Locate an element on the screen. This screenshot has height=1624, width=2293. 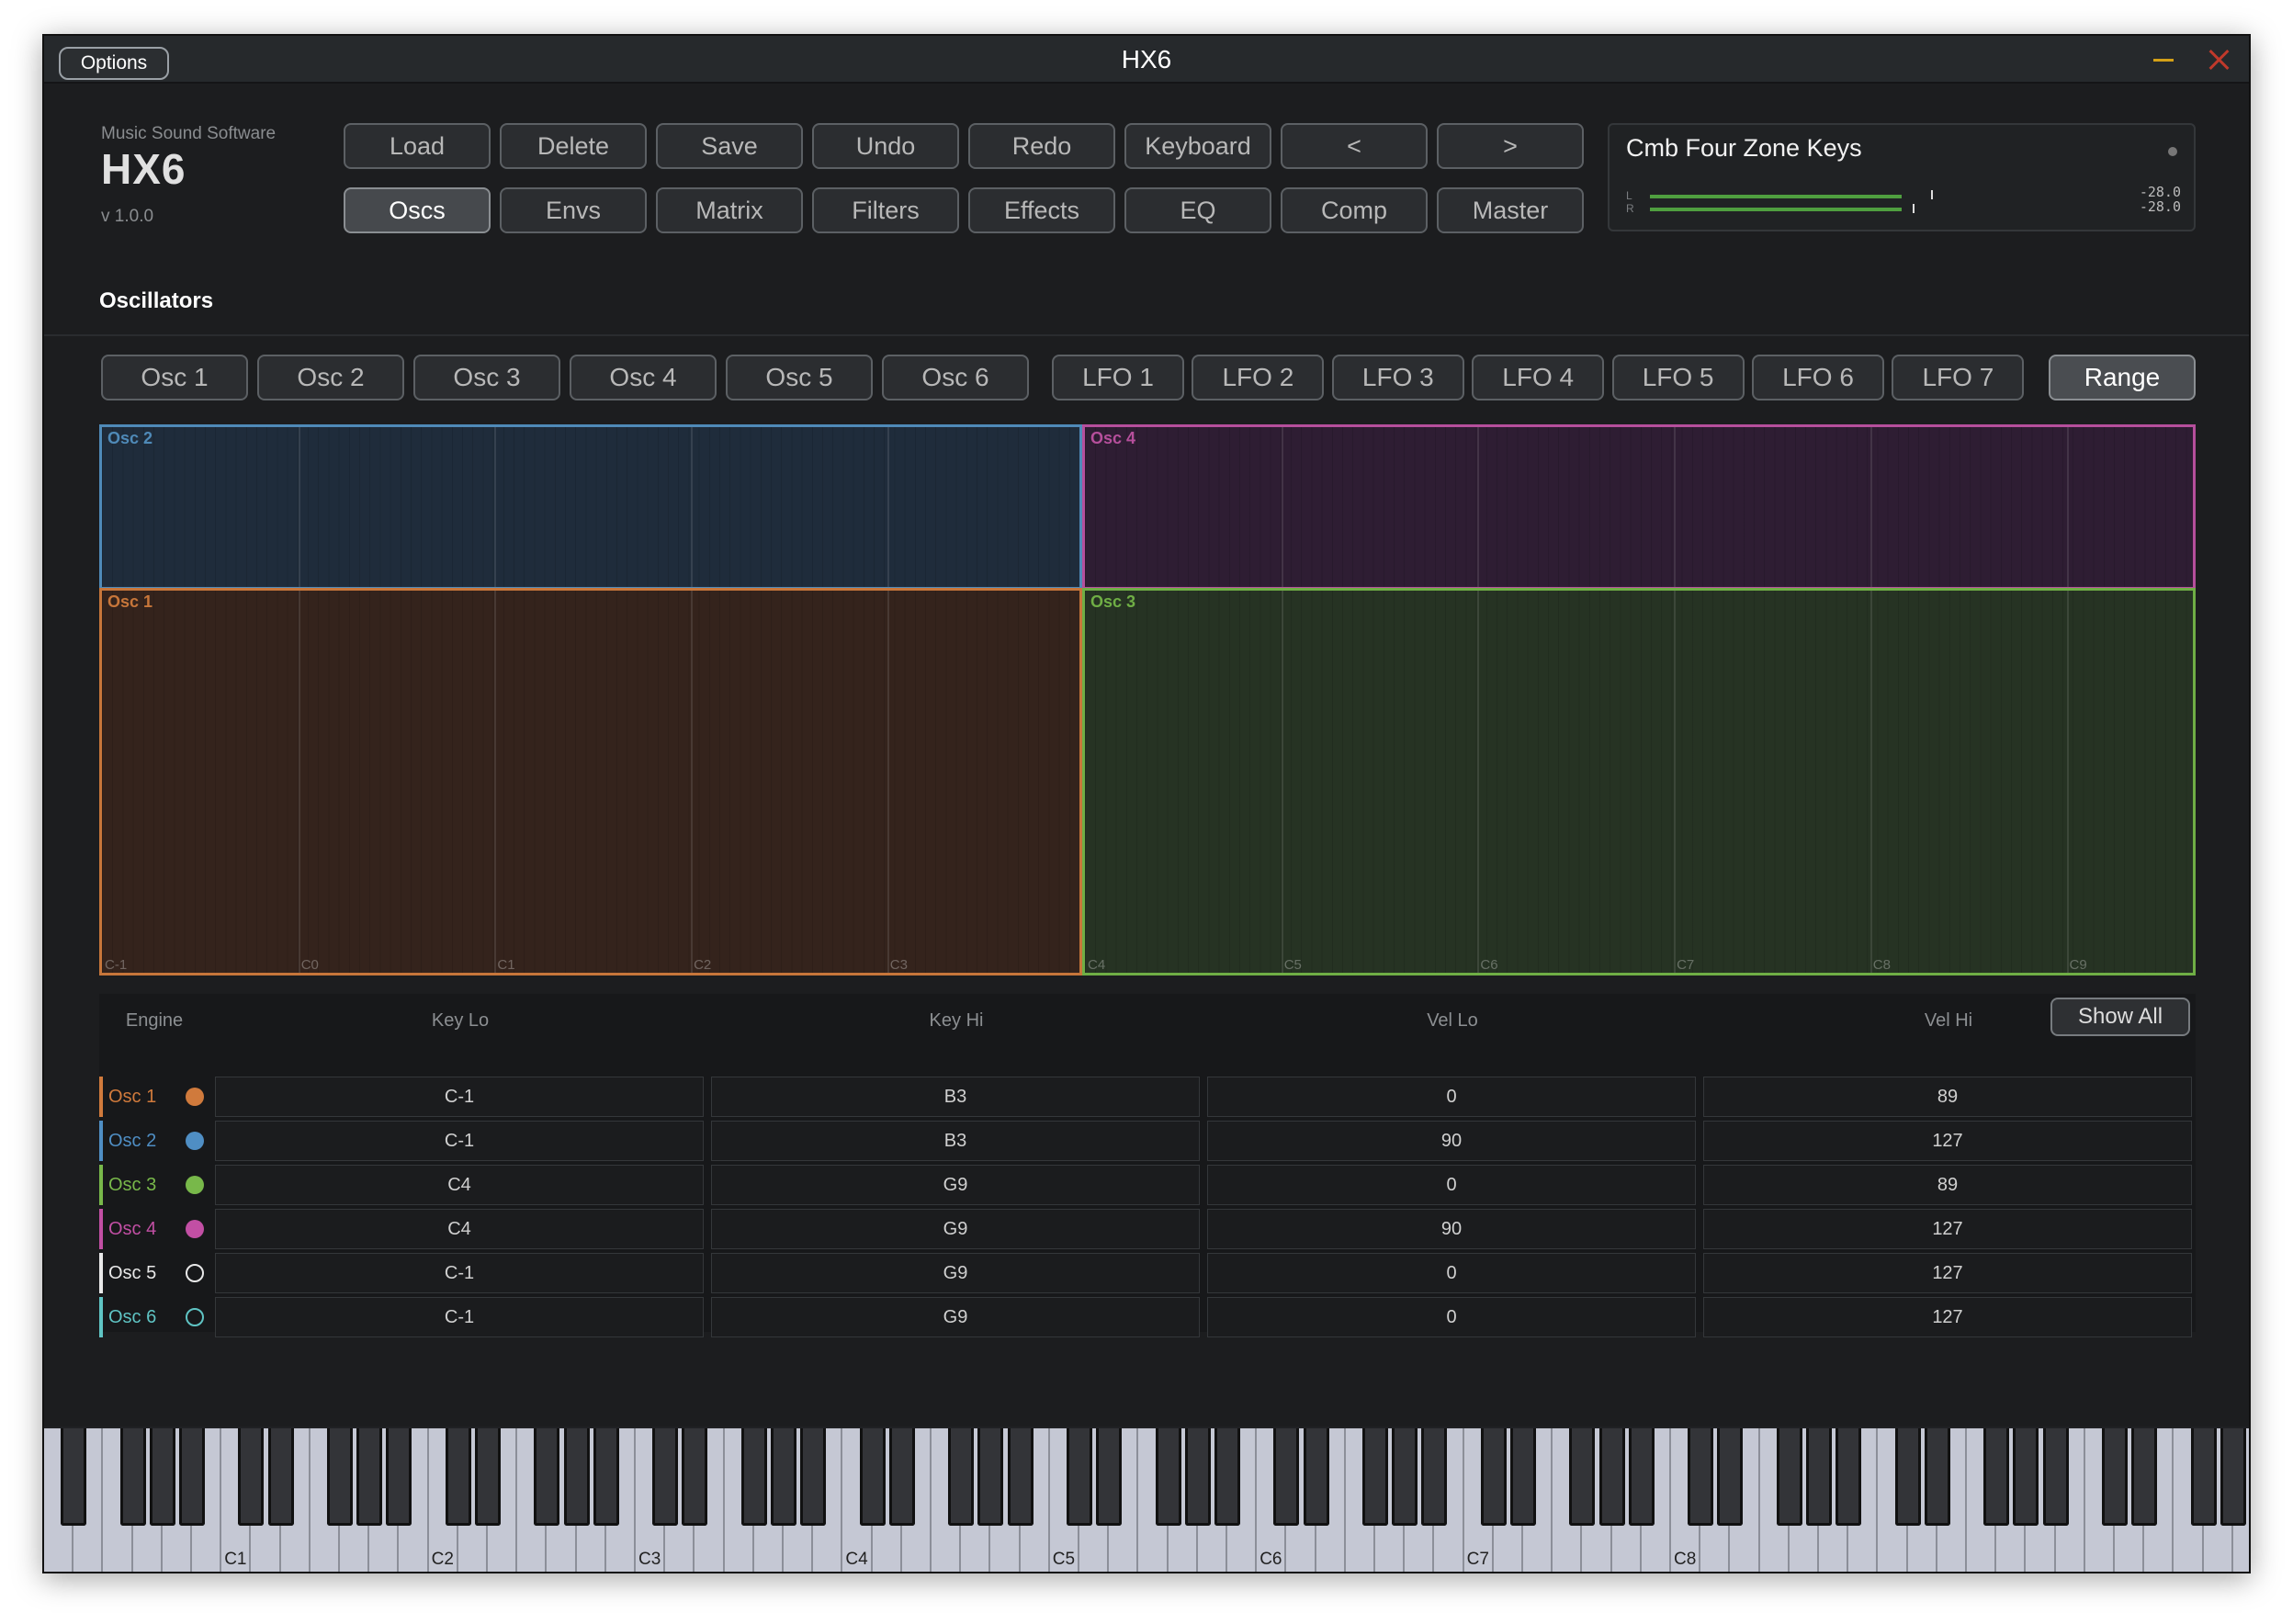
delete-button: Delete is located at coordinates (573, 146).